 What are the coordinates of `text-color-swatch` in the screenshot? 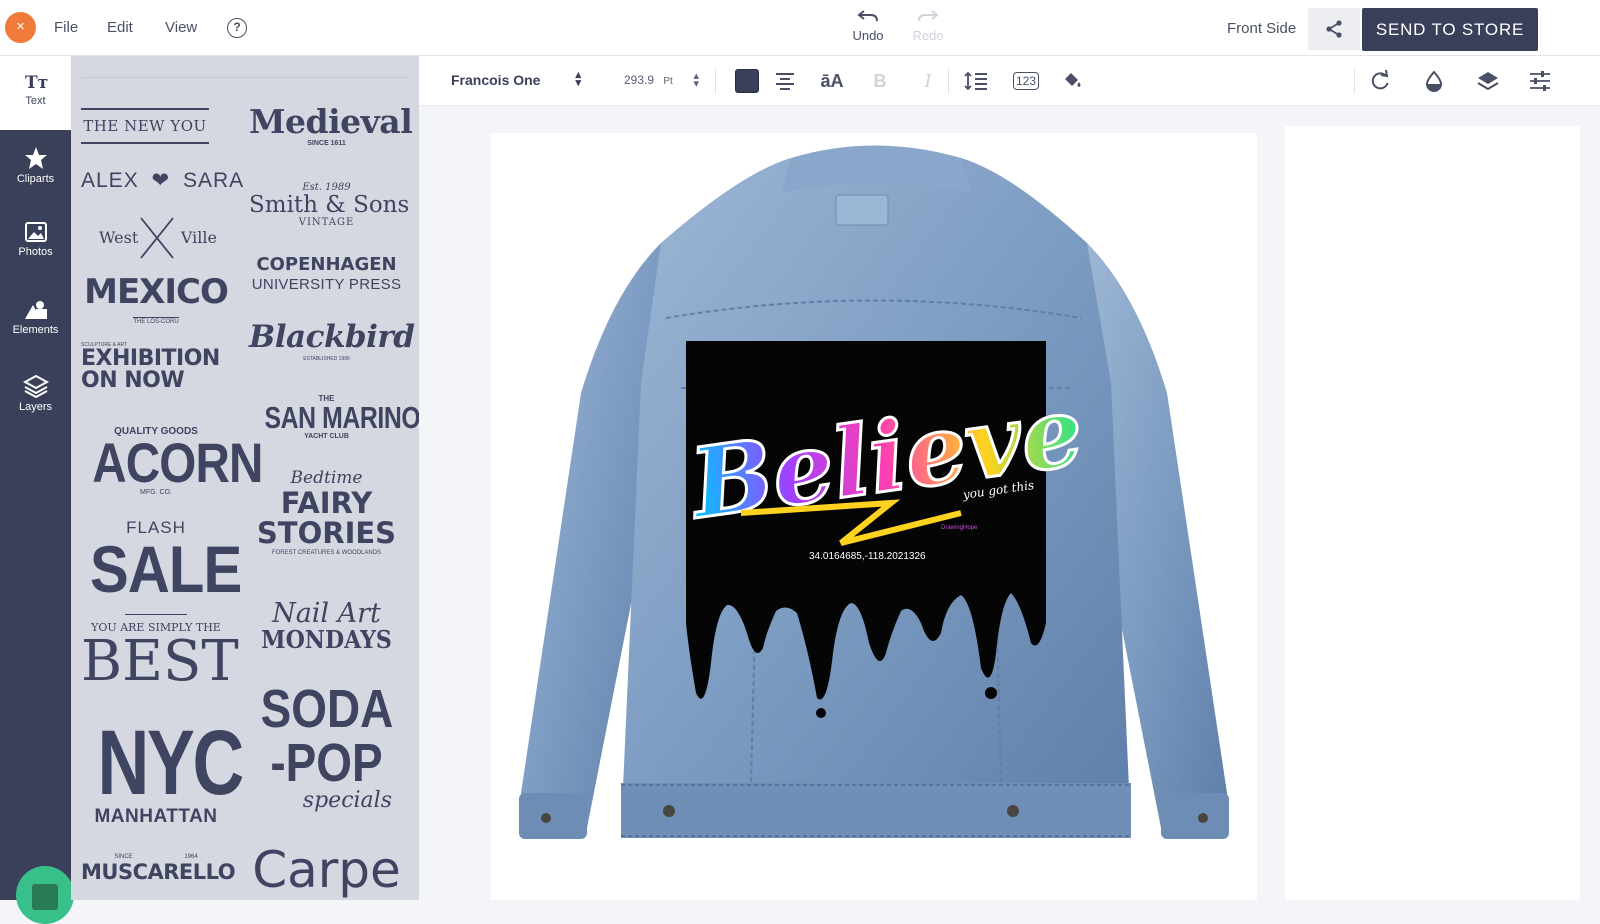 It's located at (747, 81).